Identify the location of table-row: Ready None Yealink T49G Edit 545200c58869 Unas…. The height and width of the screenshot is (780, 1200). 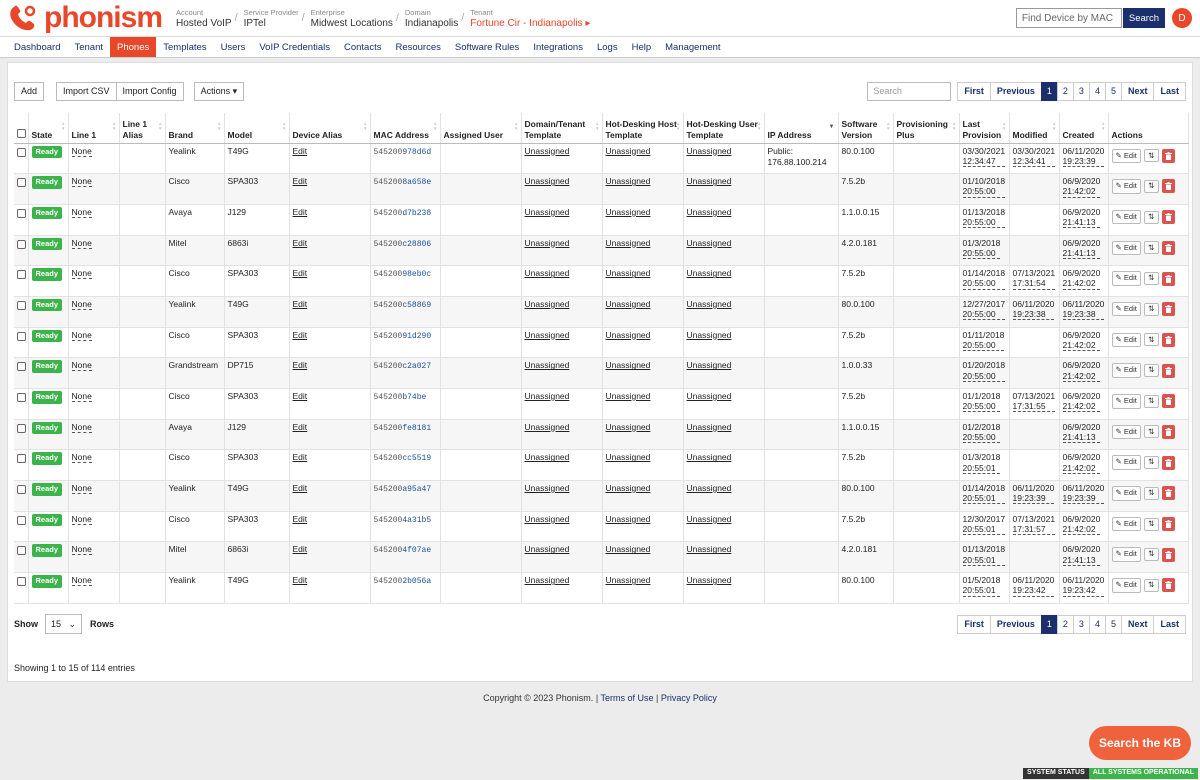
(601, 312).